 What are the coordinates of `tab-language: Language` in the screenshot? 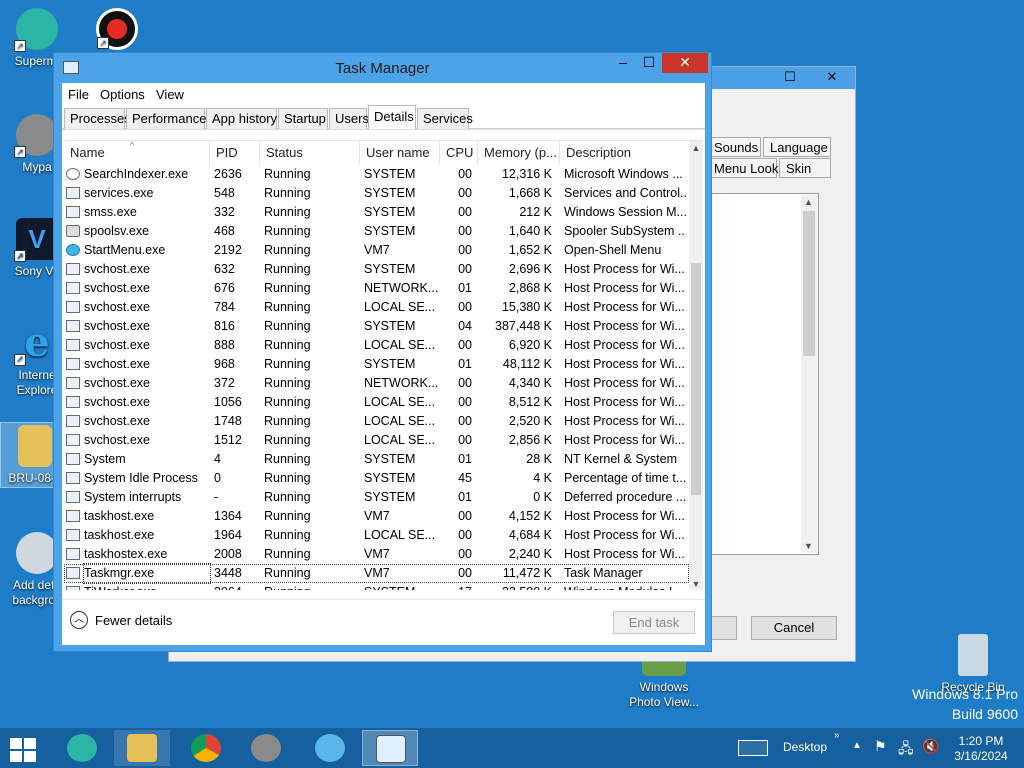 It's located at (797, 147).